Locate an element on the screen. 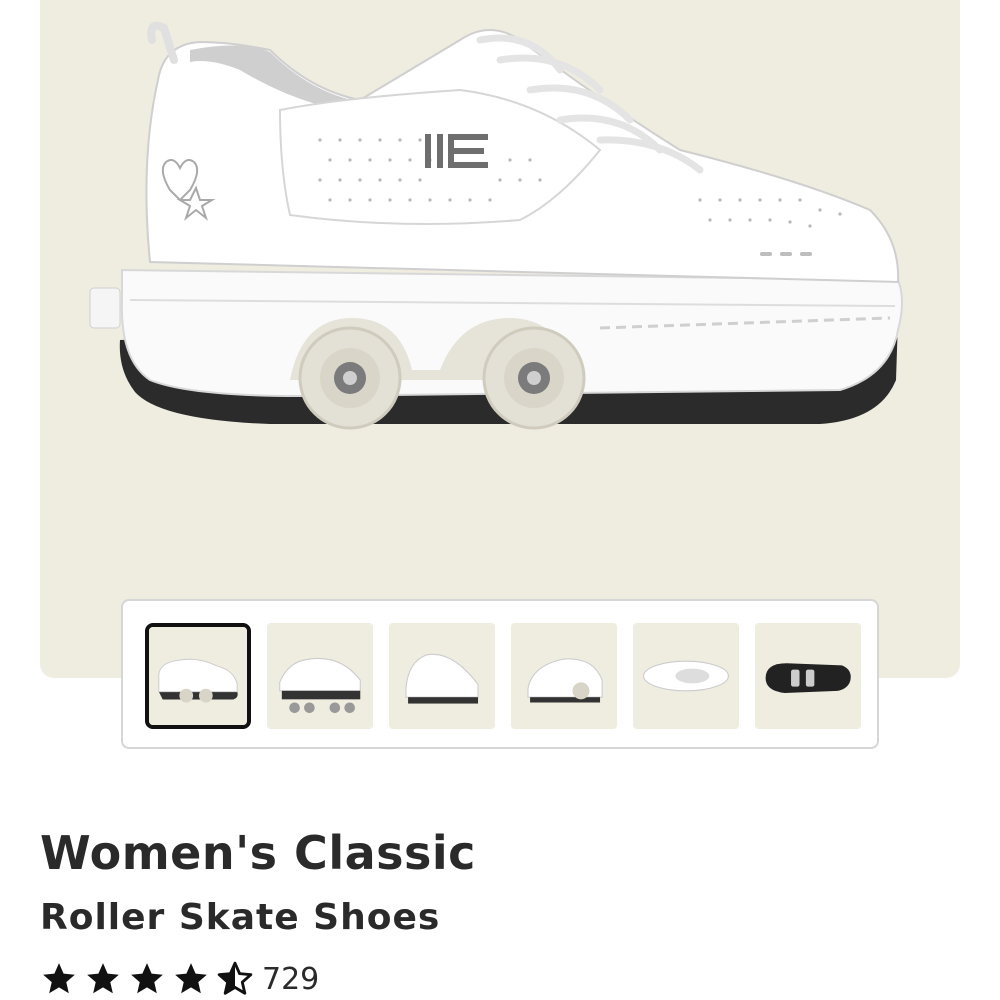 Image resolution: width=1000 pixels, height=1000 pixels. thumbnail-side-view is located at coordinates (198, 676).